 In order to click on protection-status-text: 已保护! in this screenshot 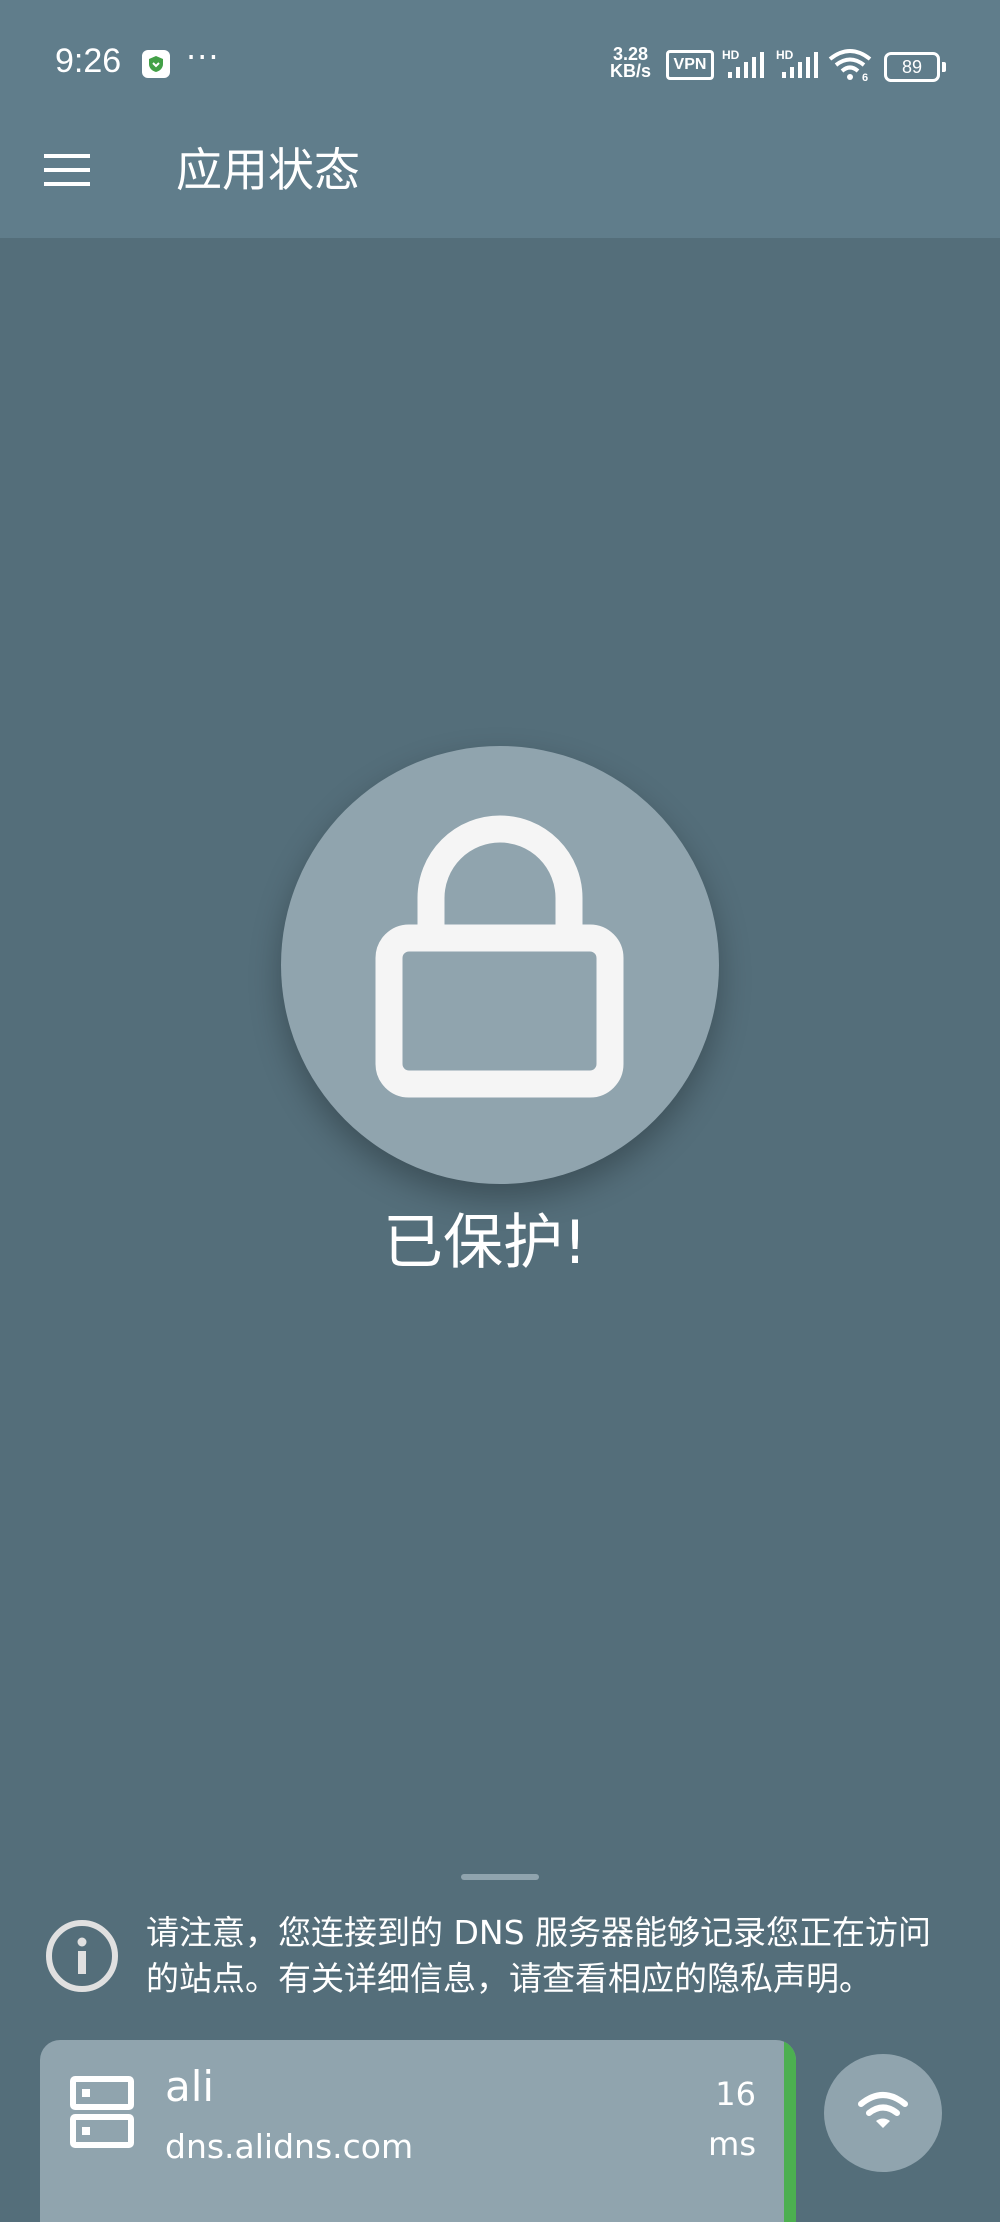, I will do `click(485, 1243)`.